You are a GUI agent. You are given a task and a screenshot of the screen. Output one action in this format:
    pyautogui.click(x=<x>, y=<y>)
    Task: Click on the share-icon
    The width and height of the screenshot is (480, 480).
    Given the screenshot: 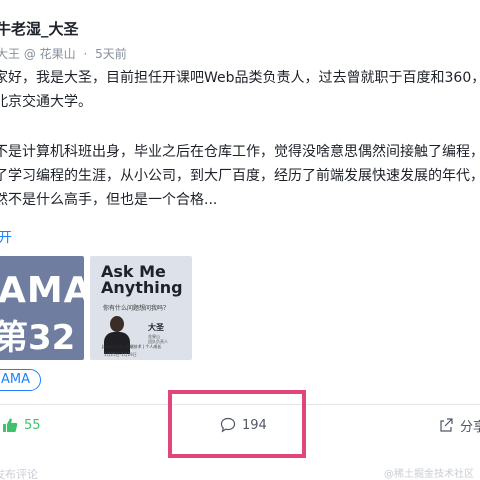 What is the action you would take?
    pyautogui.click(x=446, y=425)
    